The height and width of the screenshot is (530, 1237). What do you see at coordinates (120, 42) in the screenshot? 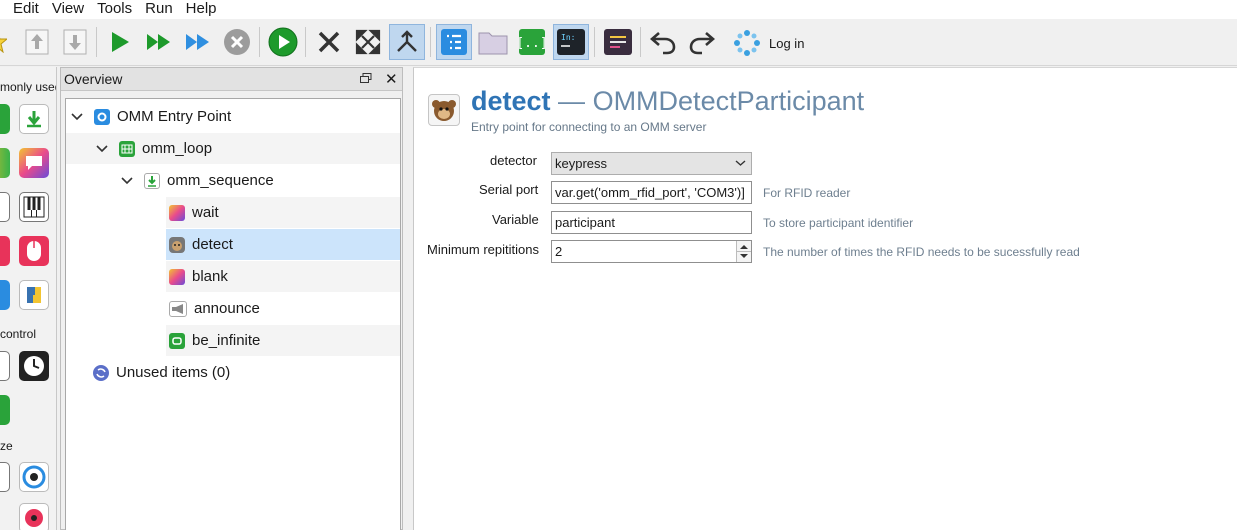
I see `run-icon` at bounding box center [120, 42].